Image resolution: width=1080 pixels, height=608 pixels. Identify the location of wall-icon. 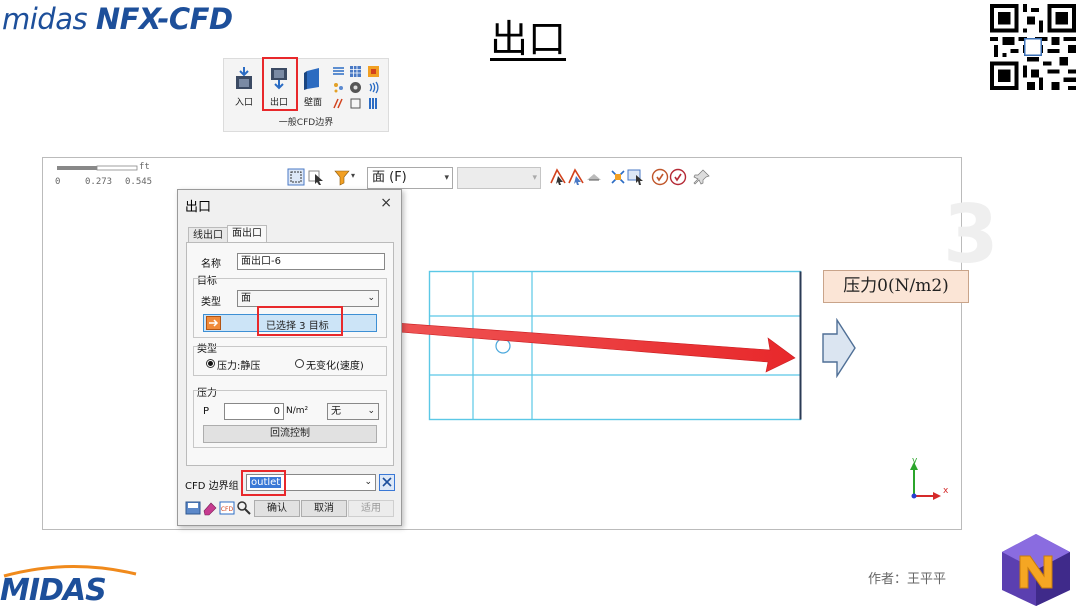
(311, 79).